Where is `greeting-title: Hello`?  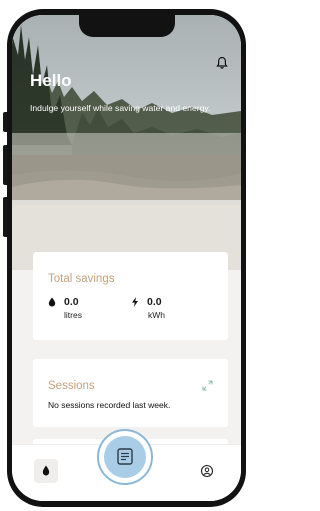
greeting-title: Hello is located at coordinates (51, 80).